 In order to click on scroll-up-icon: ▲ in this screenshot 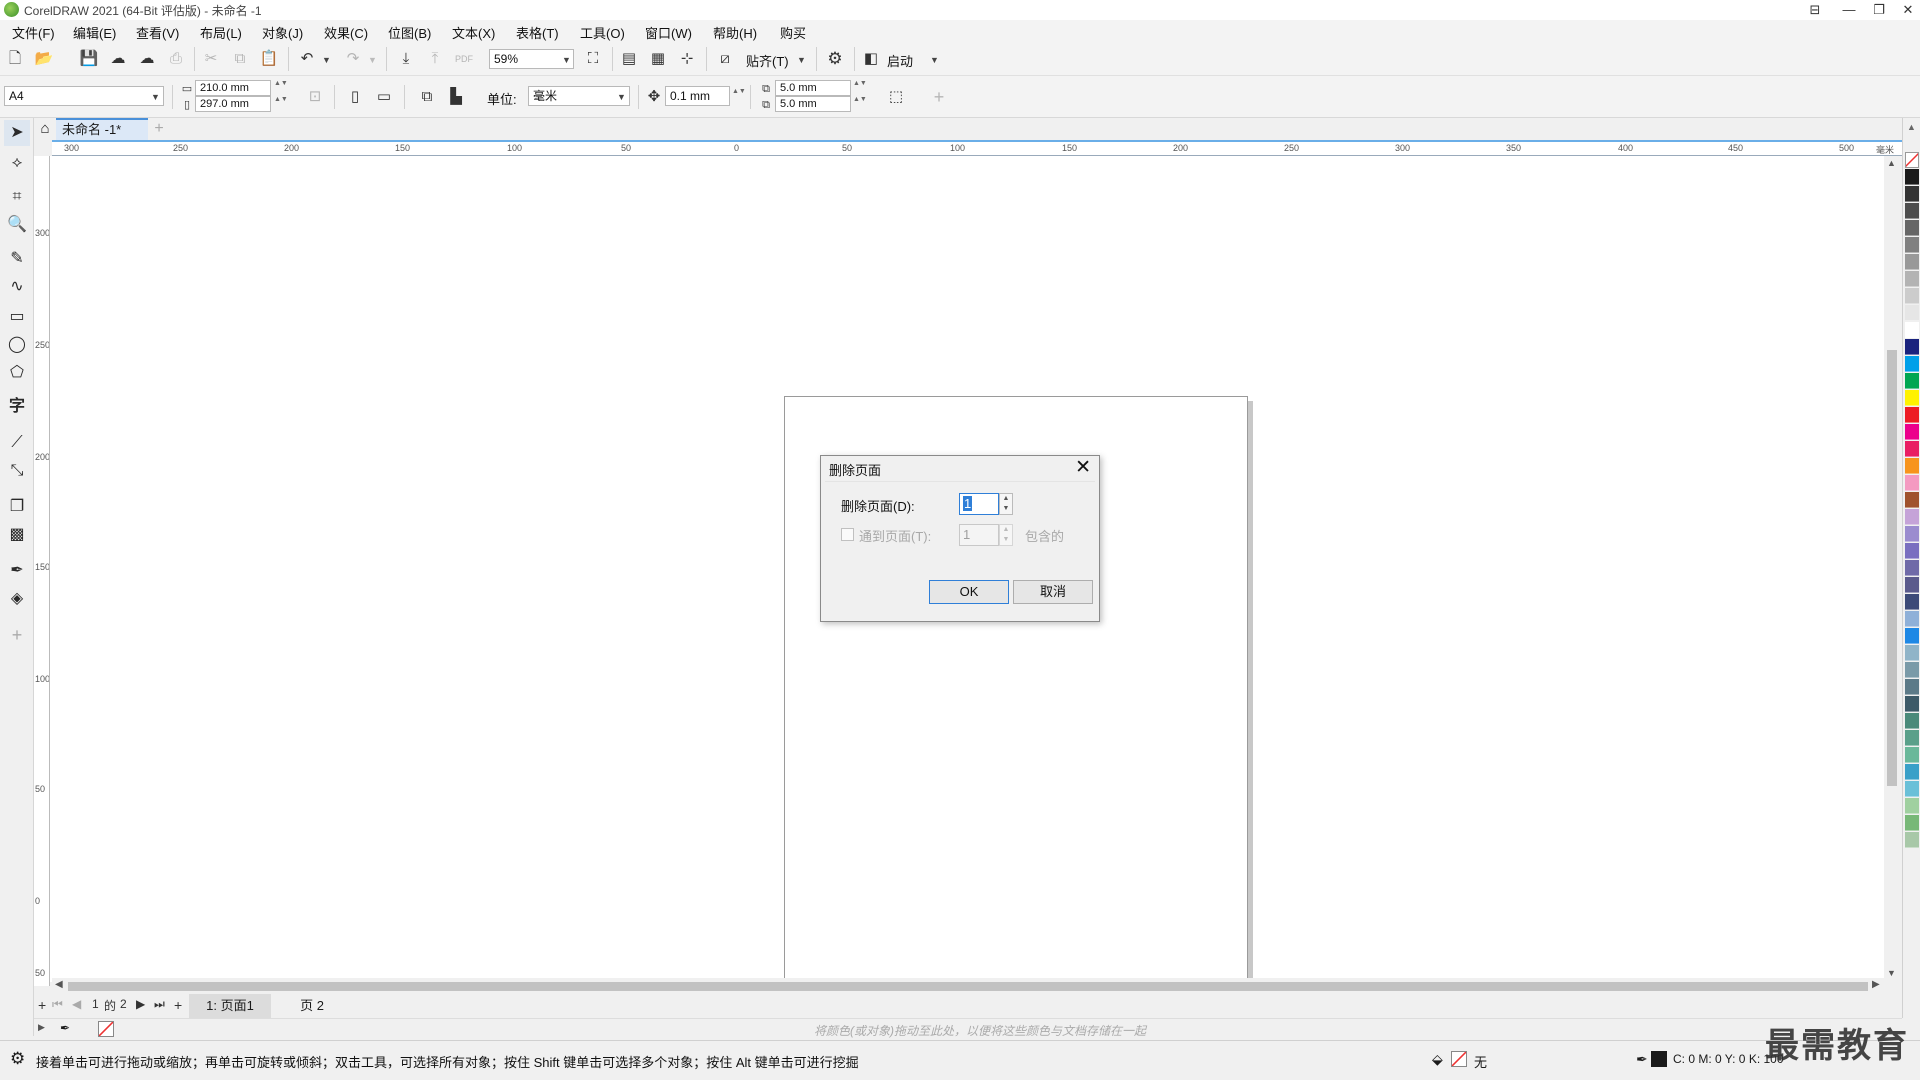, I will do `click(1891, 163)`.